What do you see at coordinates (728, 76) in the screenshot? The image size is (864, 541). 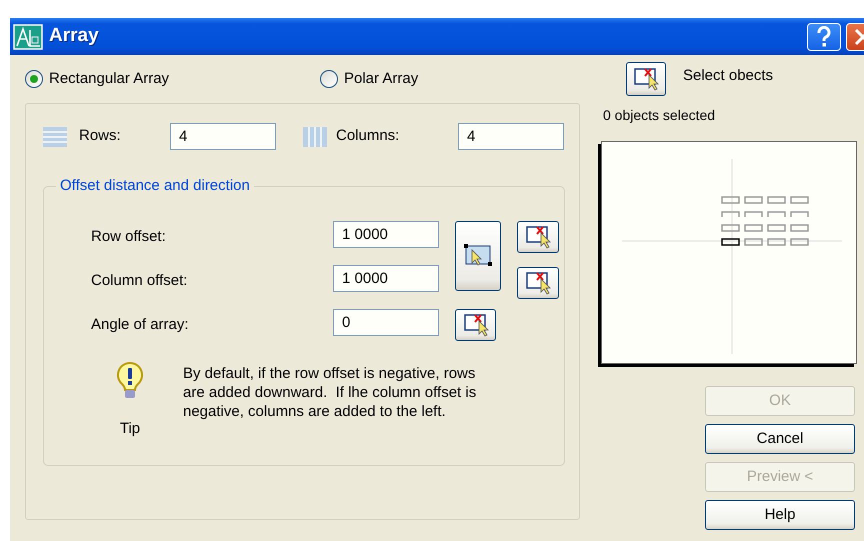 I see `select-objects-label: Select obects` at bounding box center [728, 76].